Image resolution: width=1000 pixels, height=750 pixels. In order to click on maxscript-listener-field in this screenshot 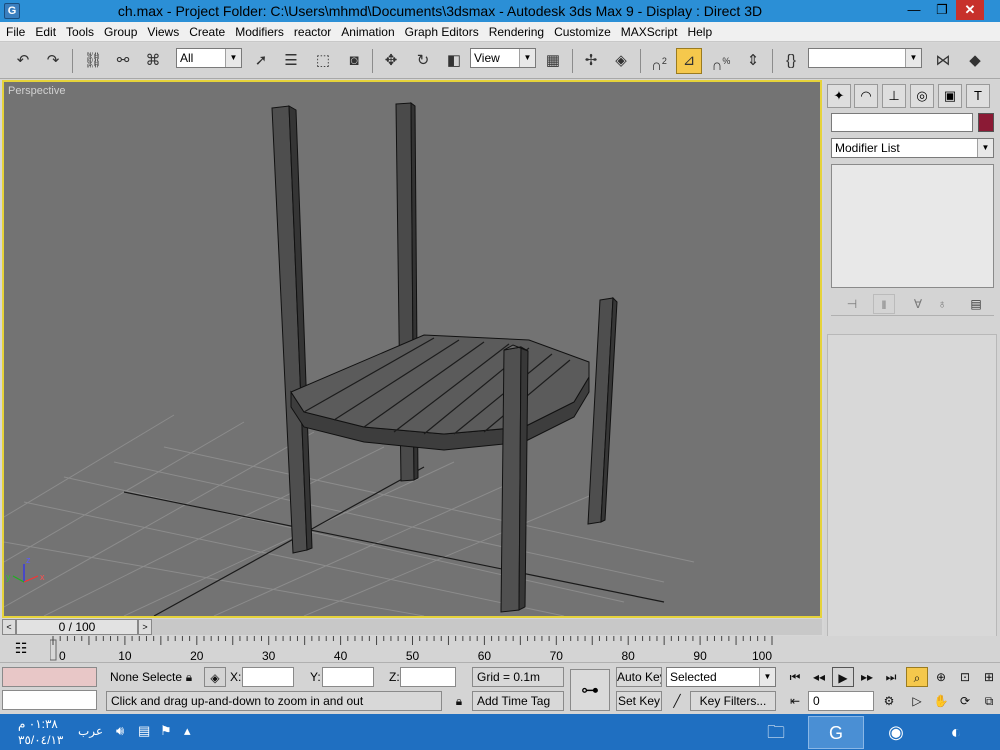, I will do `click(49, 677)`.